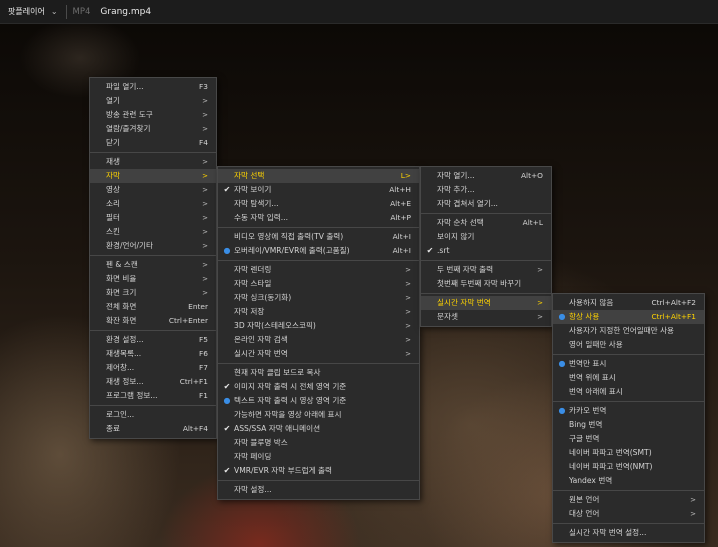  Describe the element at coordinates (153, 101) in the screenshot. I see `main-menu-item-item-1: 열기 >` at that location.